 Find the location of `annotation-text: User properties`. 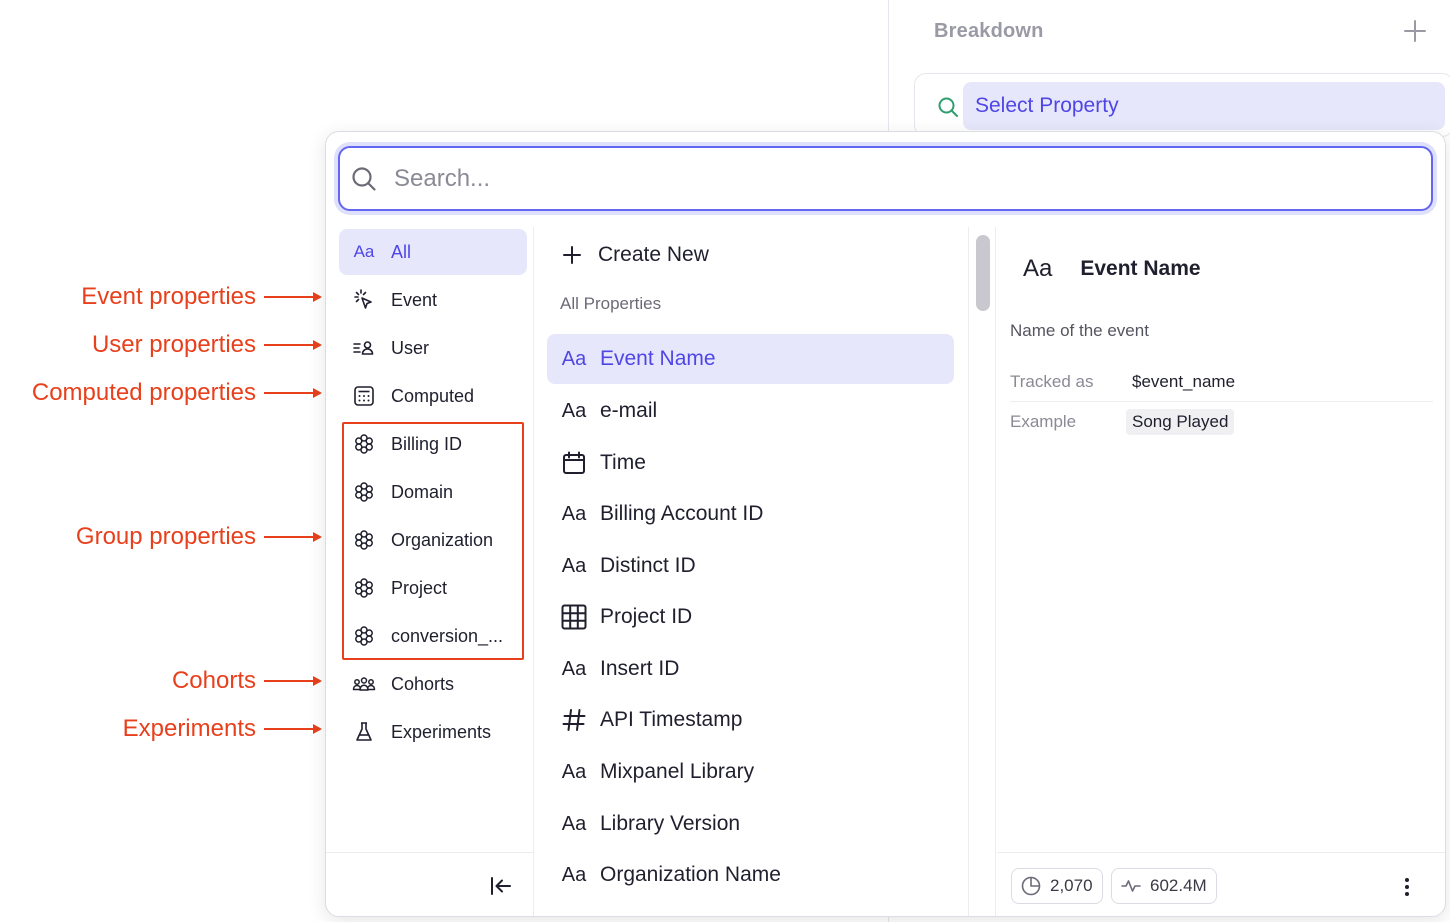

annotation-text: User properties is located at coordinates (173, 344).